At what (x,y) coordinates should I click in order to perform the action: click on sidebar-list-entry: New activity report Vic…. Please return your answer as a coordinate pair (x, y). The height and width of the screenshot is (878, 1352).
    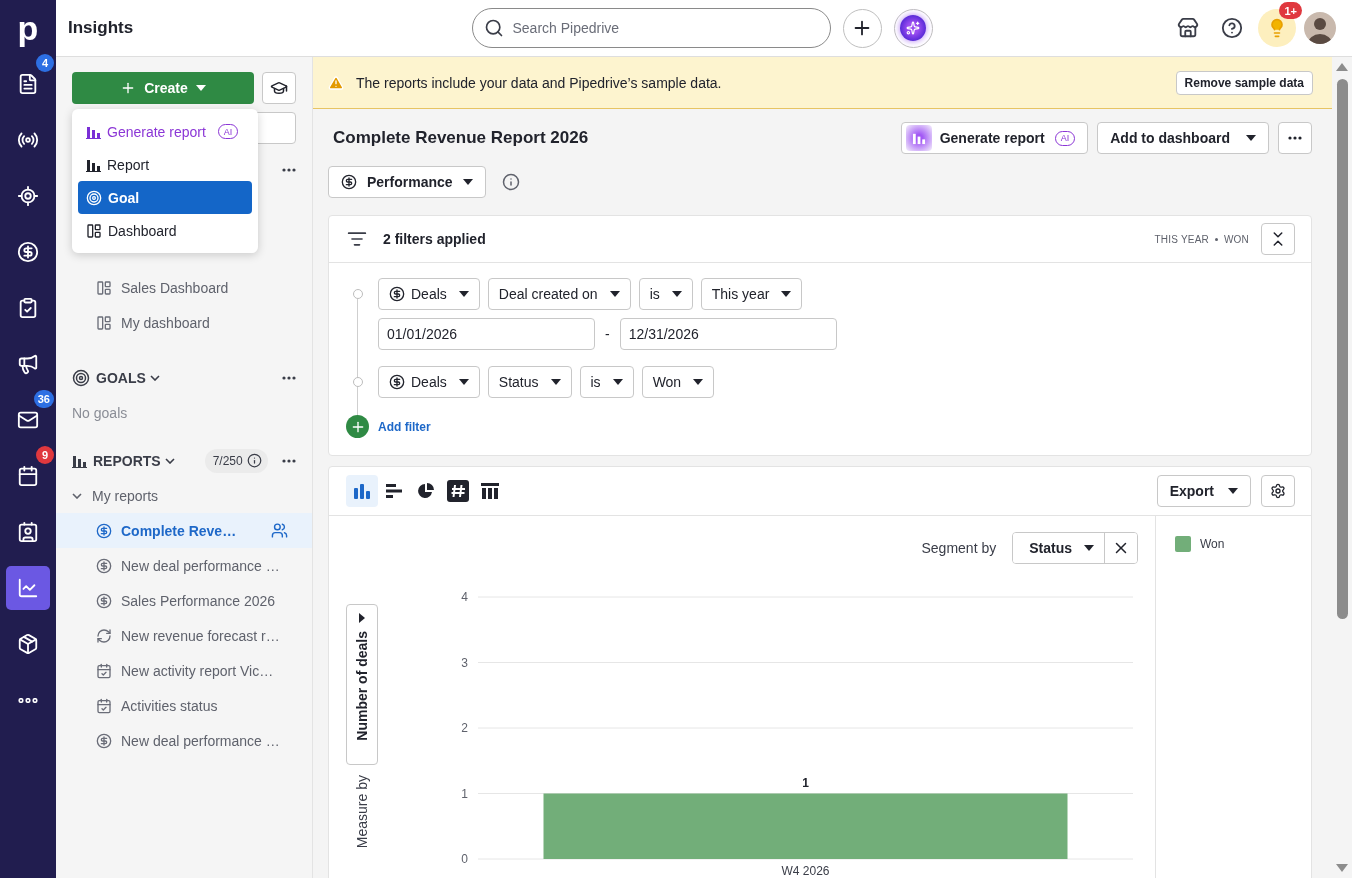
    Looking at the image, I should click on (184, 670).